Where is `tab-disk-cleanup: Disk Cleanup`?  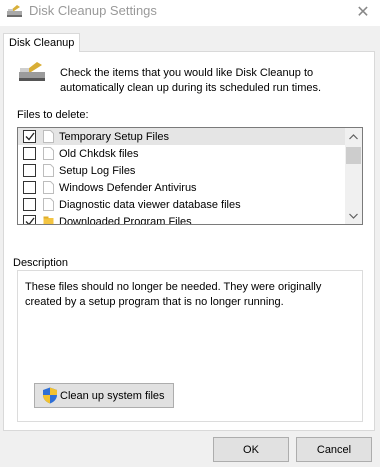 tab-disk-cleanup: Disk Cleanup is located at coordinates (41, 42).